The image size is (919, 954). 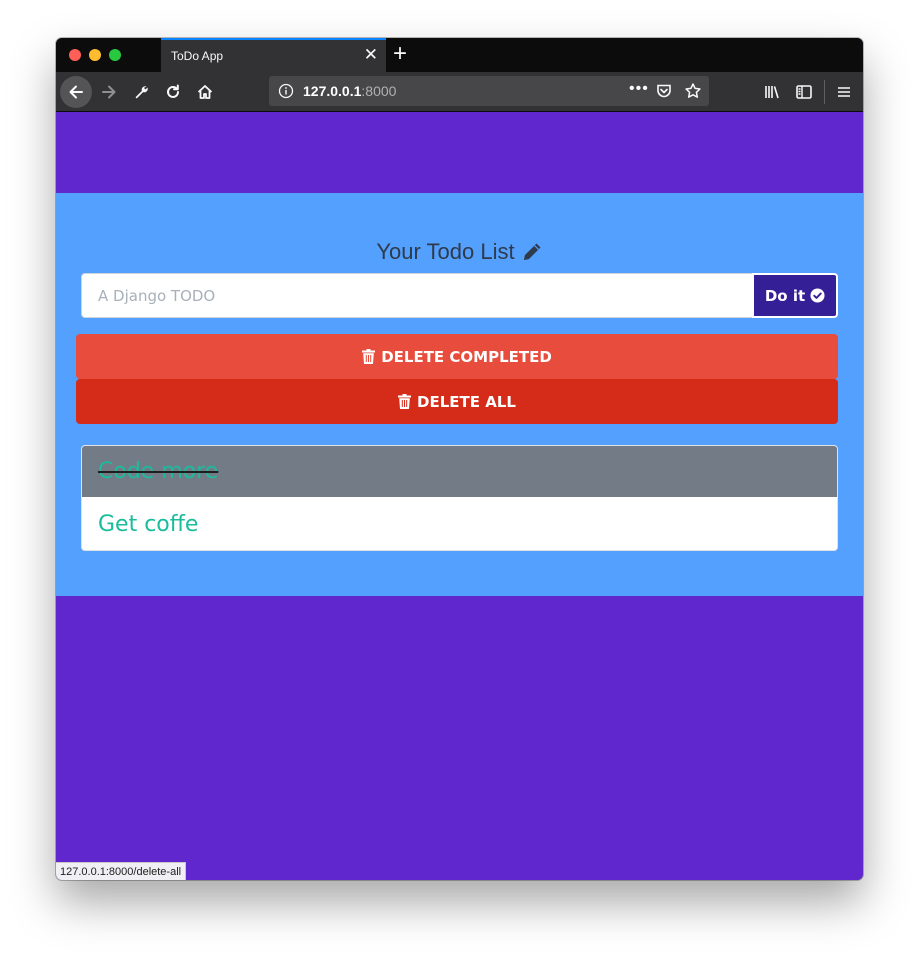 I want to click on delete-completed-button: DELETE COMPLETED, so click(x=457, y=356).